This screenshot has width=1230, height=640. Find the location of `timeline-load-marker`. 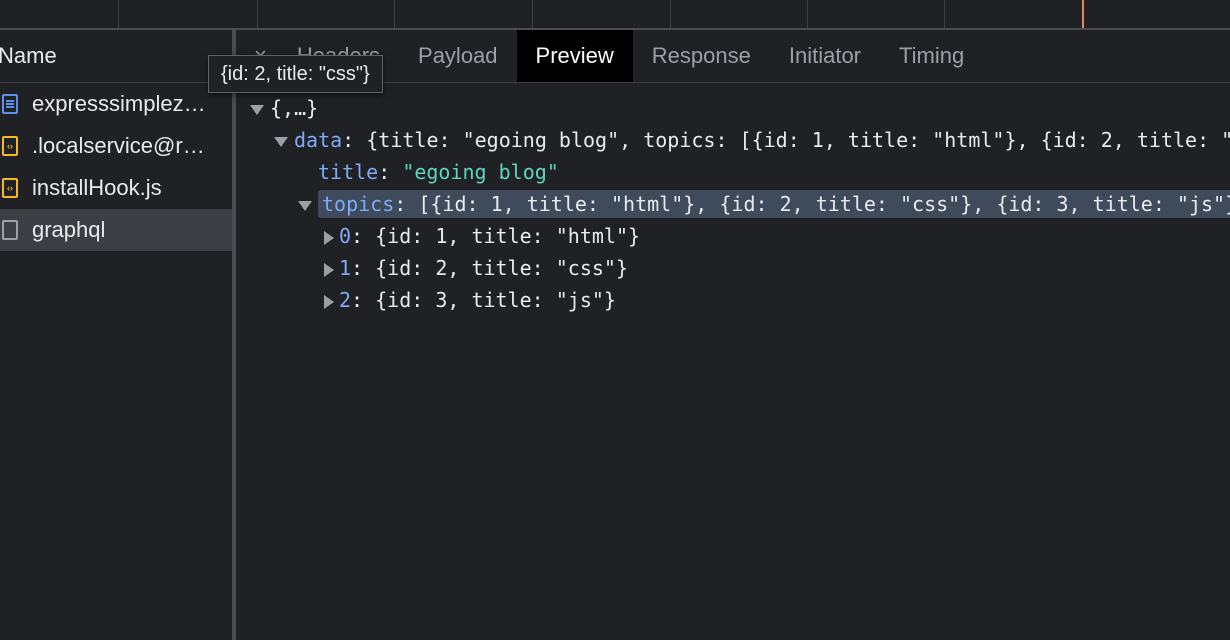

timeline-load-marker is located at coordinates (1083, 14).